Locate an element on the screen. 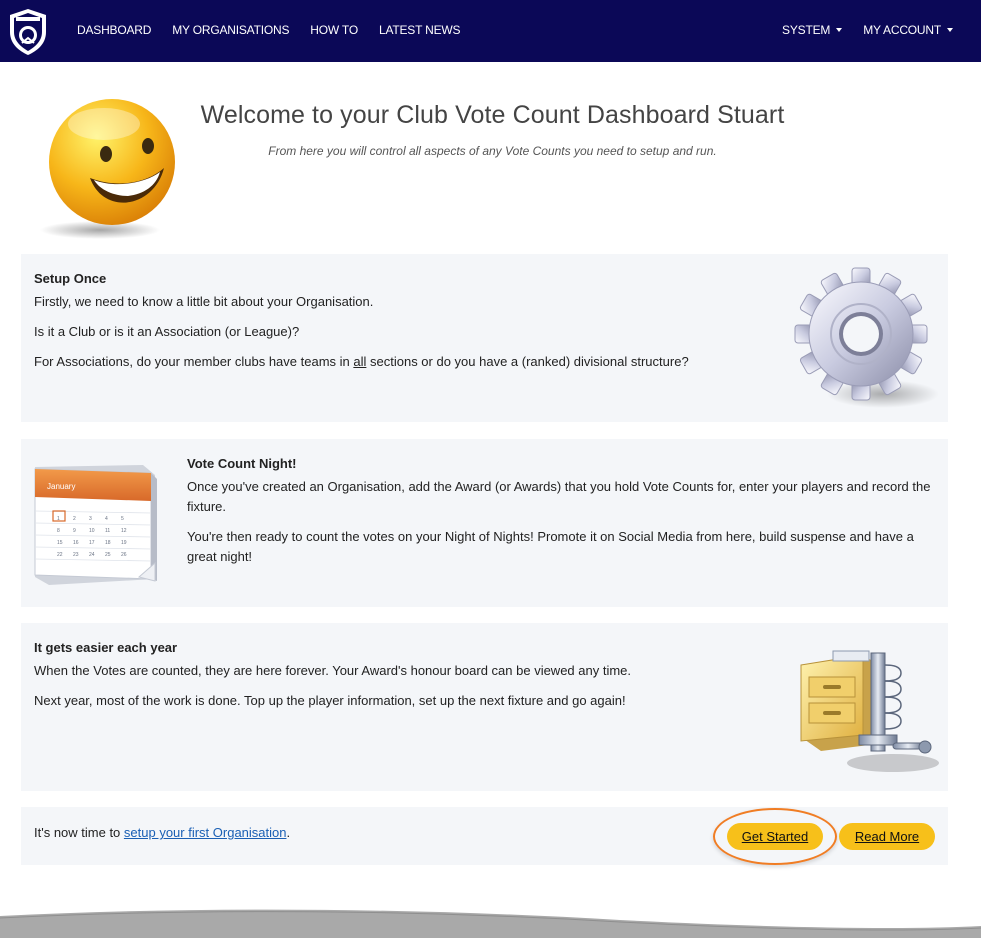  nav-my-account-dropdown: MY ACCOUNT is located at coordinates (908, 30).